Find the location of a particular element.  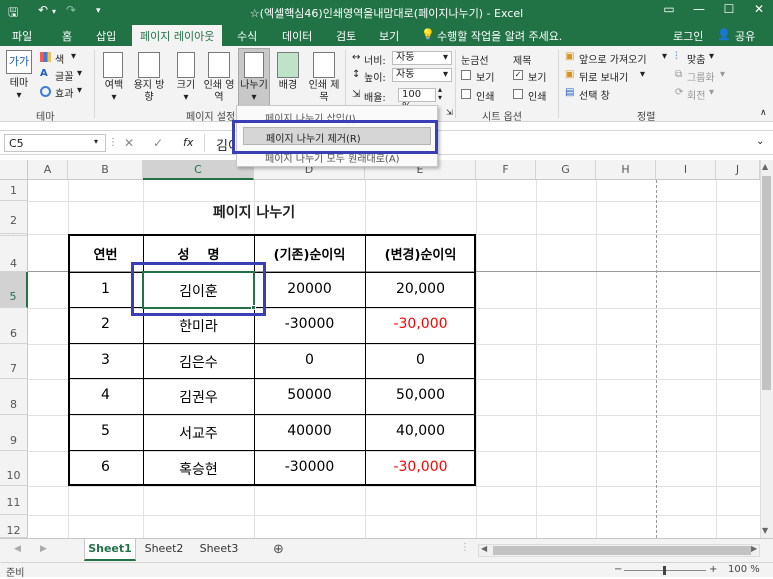

select-all-button is located at coordinates (14, 170).